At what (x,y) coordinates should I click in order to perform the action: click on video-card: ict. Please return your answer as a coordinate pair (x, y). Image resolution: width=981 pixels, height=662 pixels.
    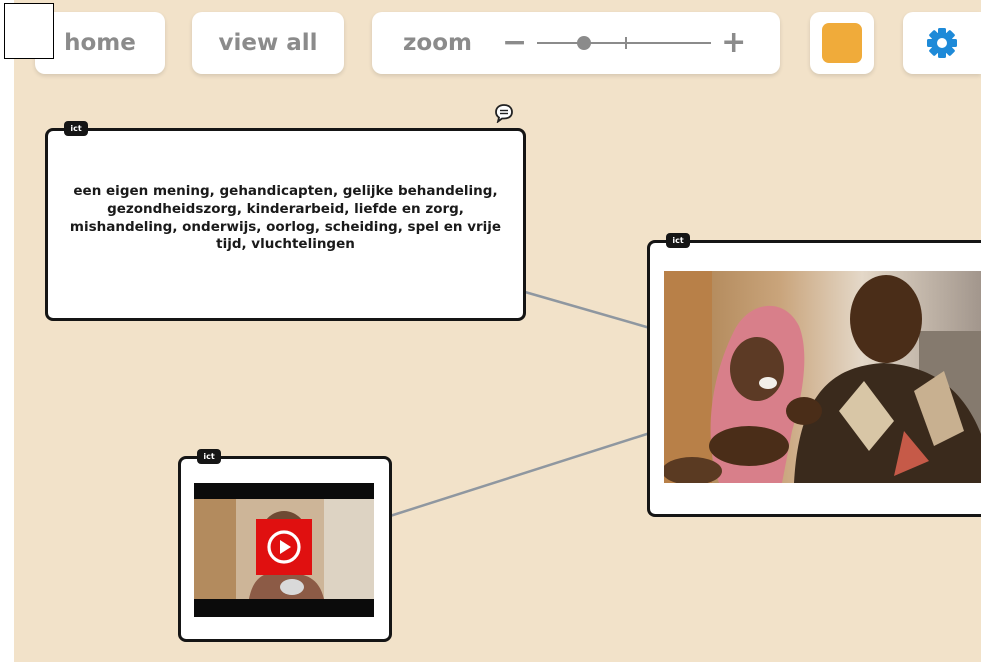
    Looking at the image, I should click on (285, 545).